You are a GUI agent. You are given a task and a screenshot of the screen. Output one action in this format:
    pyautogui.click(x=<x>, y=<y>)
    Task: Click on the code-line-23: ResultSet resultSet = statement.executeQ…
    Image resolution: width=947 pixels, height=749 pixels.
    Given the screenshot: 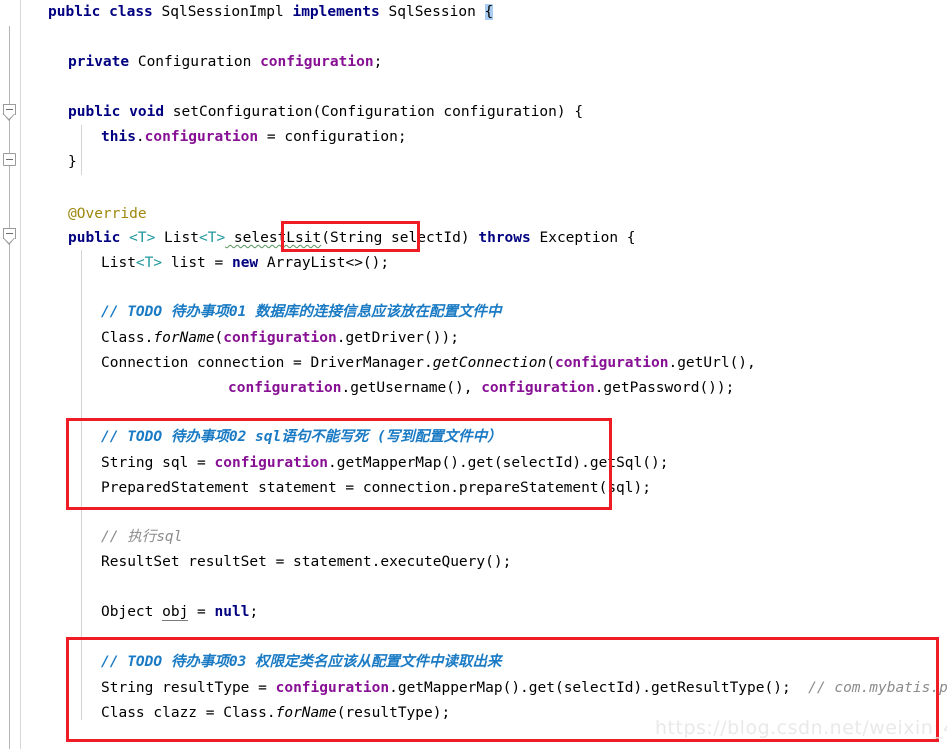 What is the action you would take?
    pyautogui.click(x=524, y=562)
    